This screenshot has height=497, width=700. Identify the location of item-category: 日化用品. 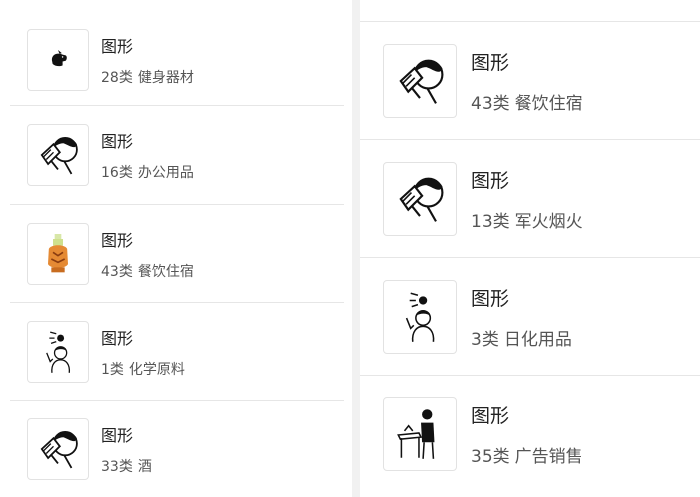
(537, 339).